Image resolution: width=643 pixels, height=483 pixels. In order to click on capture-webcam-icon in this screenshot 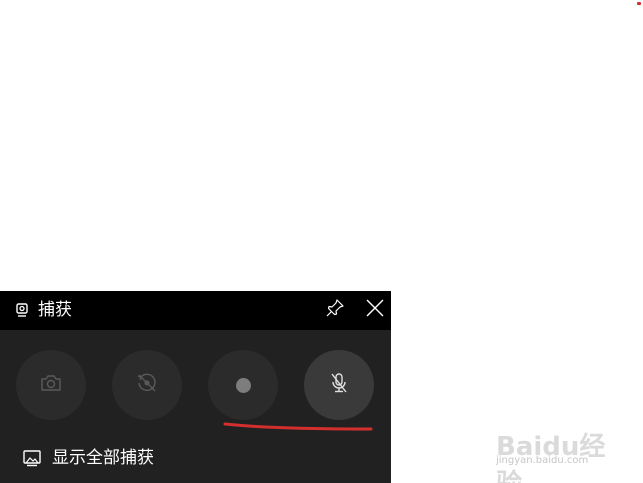, I will do `click(22, 310)`.